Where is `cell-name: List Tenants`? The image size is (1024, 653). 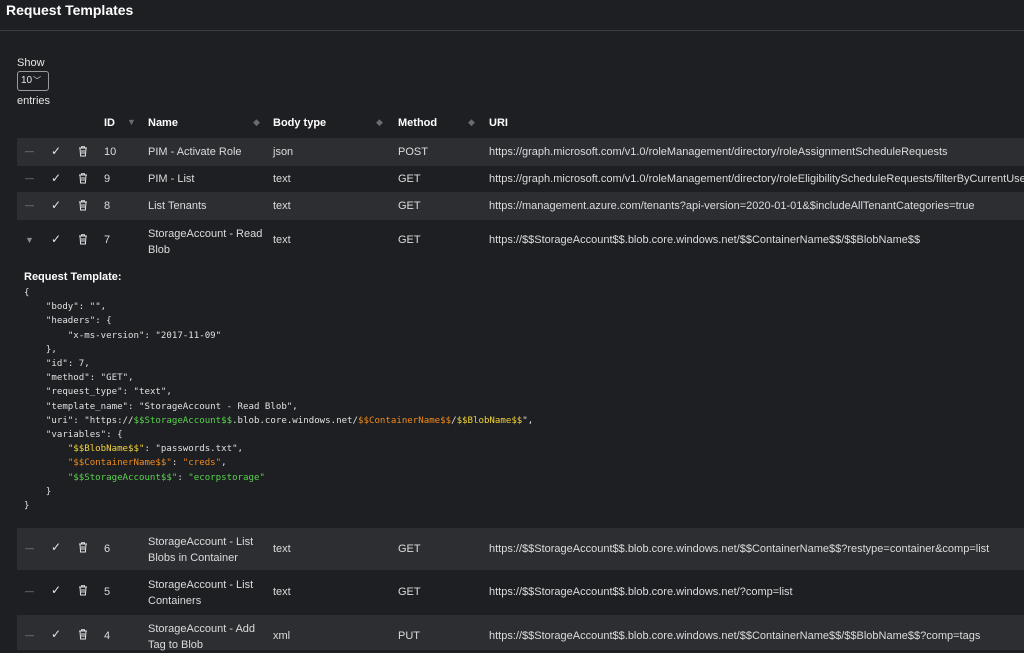
cell-name: List Tenants is located at coordinates (177, 206).